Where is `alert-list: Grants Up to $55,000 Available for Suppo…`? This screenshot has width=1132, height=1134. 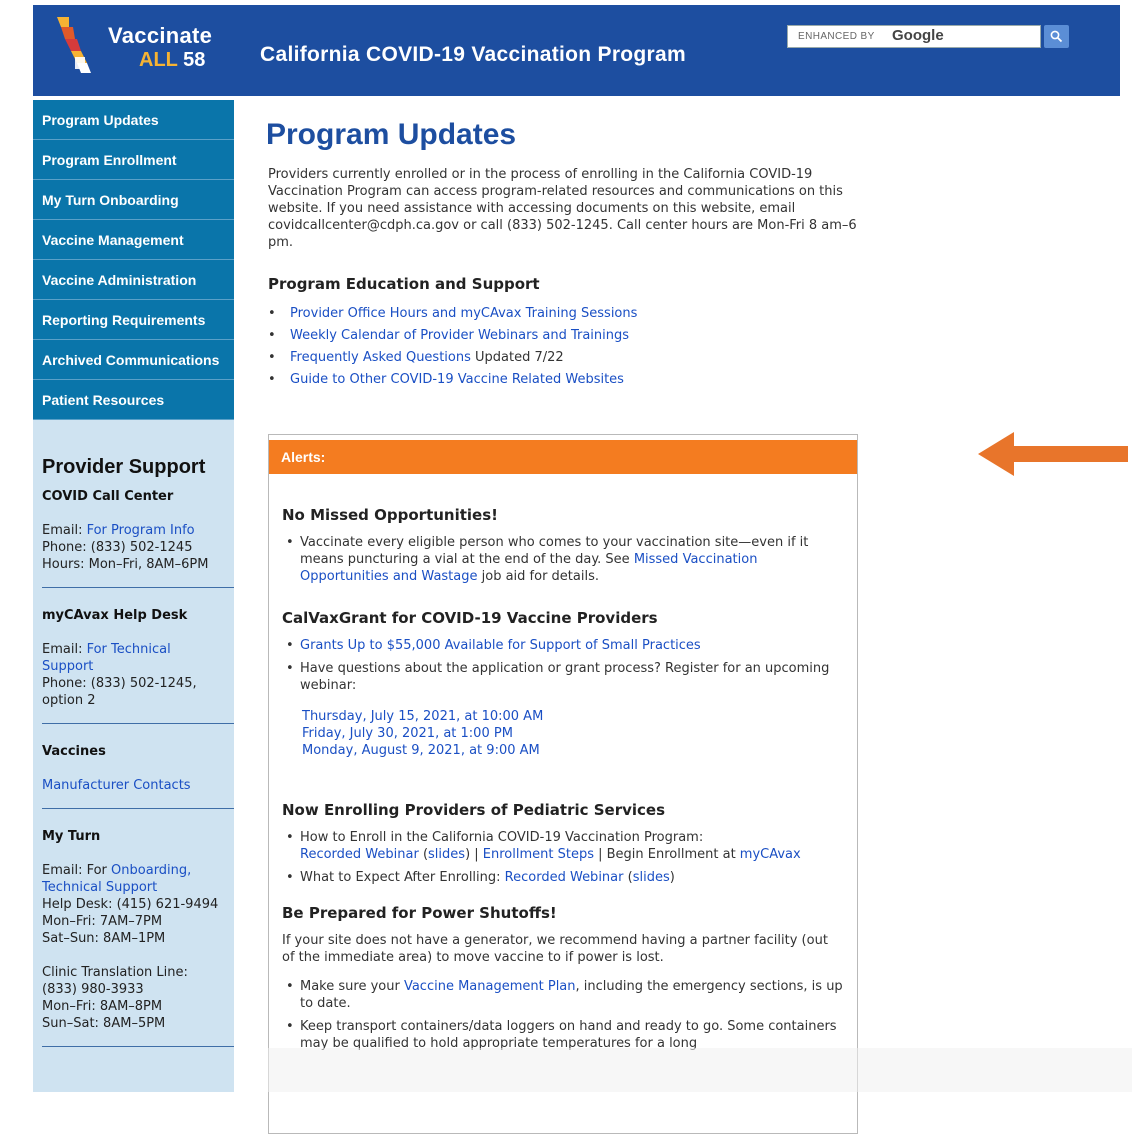 alert-list: Grants Up to $55,000 Available for Suppo… is located at coordinates (563, 665).